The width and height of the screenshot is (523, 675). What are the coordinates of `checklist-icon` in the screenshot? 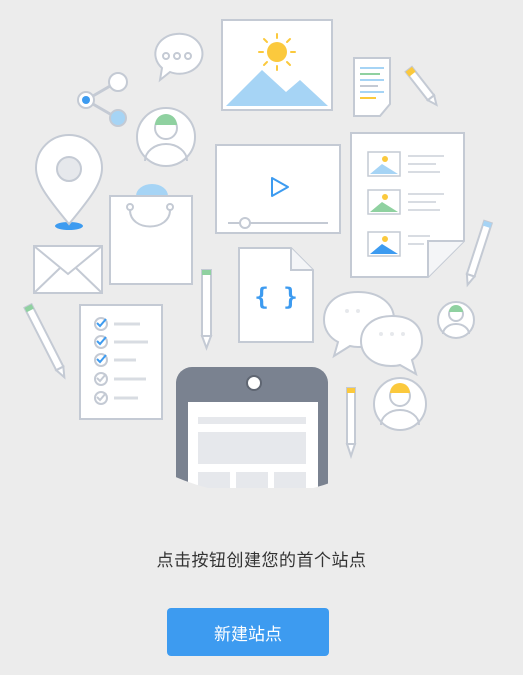 It's located at (121, 362).